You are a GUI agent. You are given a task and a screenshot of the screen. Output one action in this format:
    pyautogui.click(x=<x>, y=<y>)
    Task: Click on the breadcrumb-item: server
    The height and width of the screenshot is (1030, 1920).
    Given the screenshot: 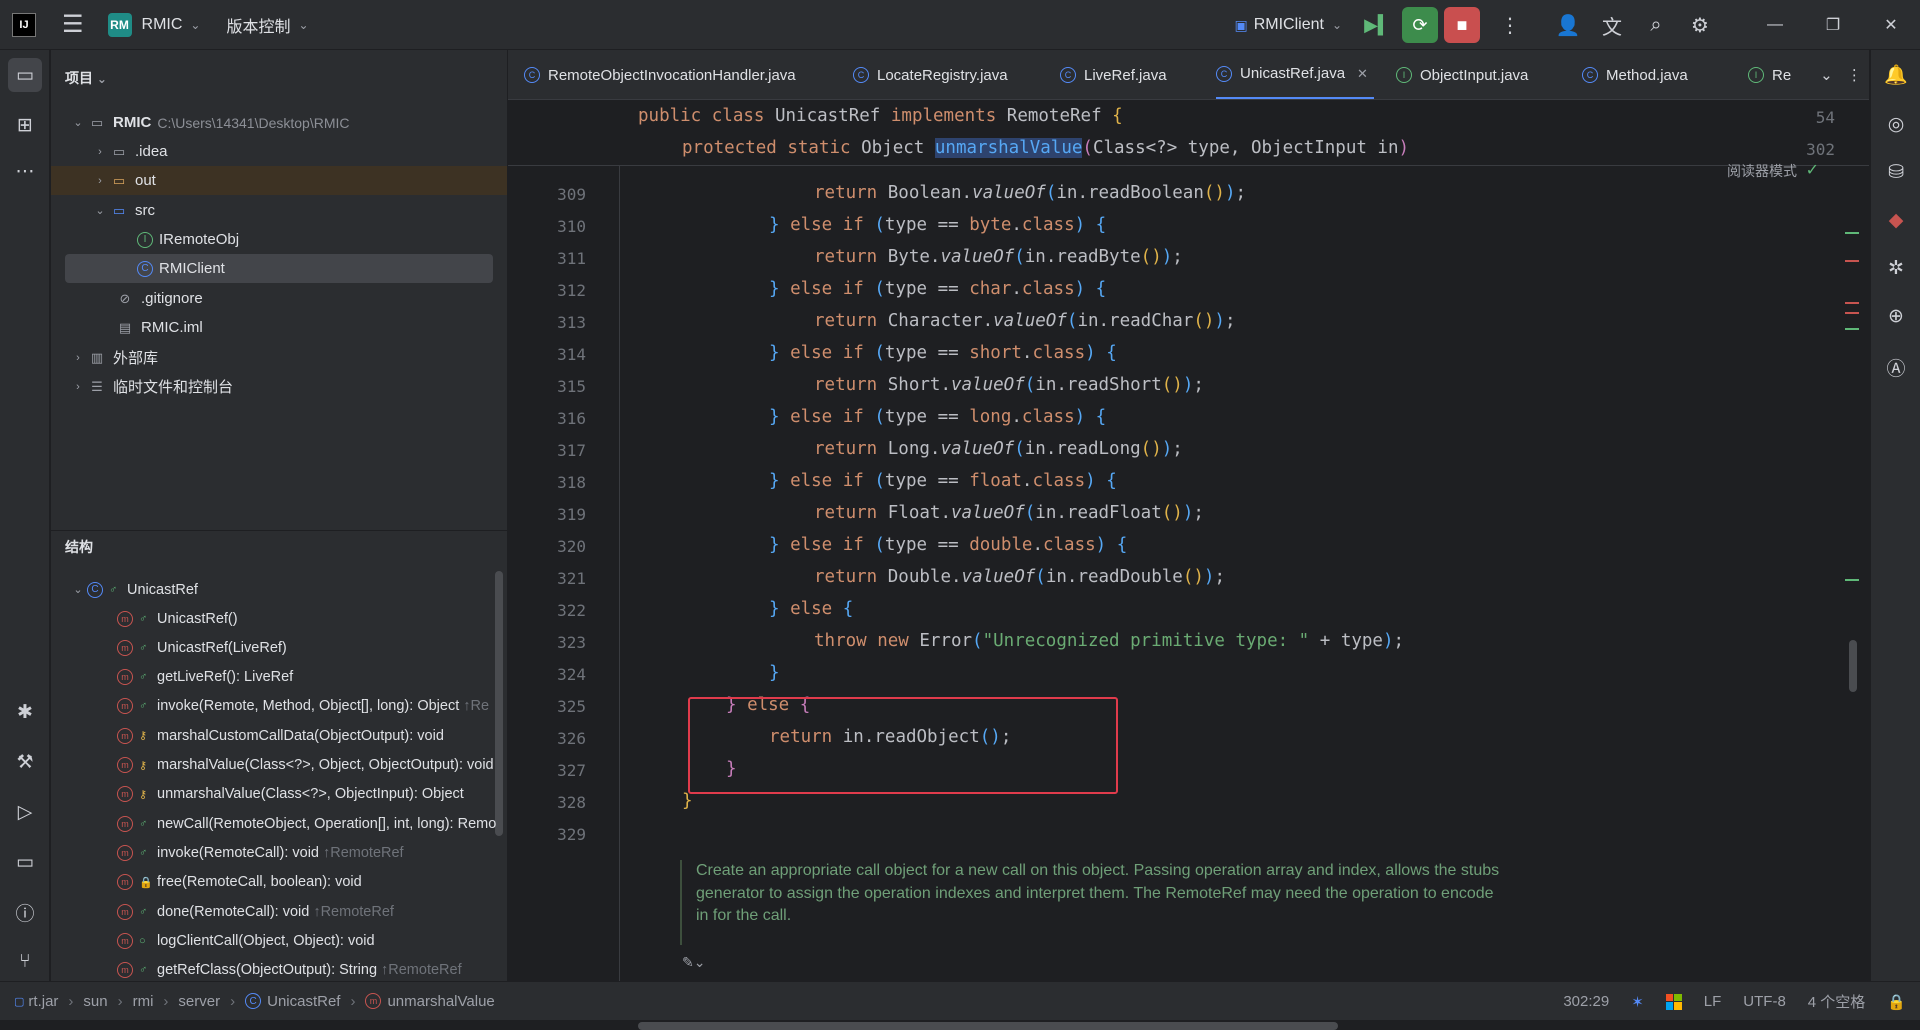 What is the action you would take?
    pyautogui.click(x=199, y=1001)
    